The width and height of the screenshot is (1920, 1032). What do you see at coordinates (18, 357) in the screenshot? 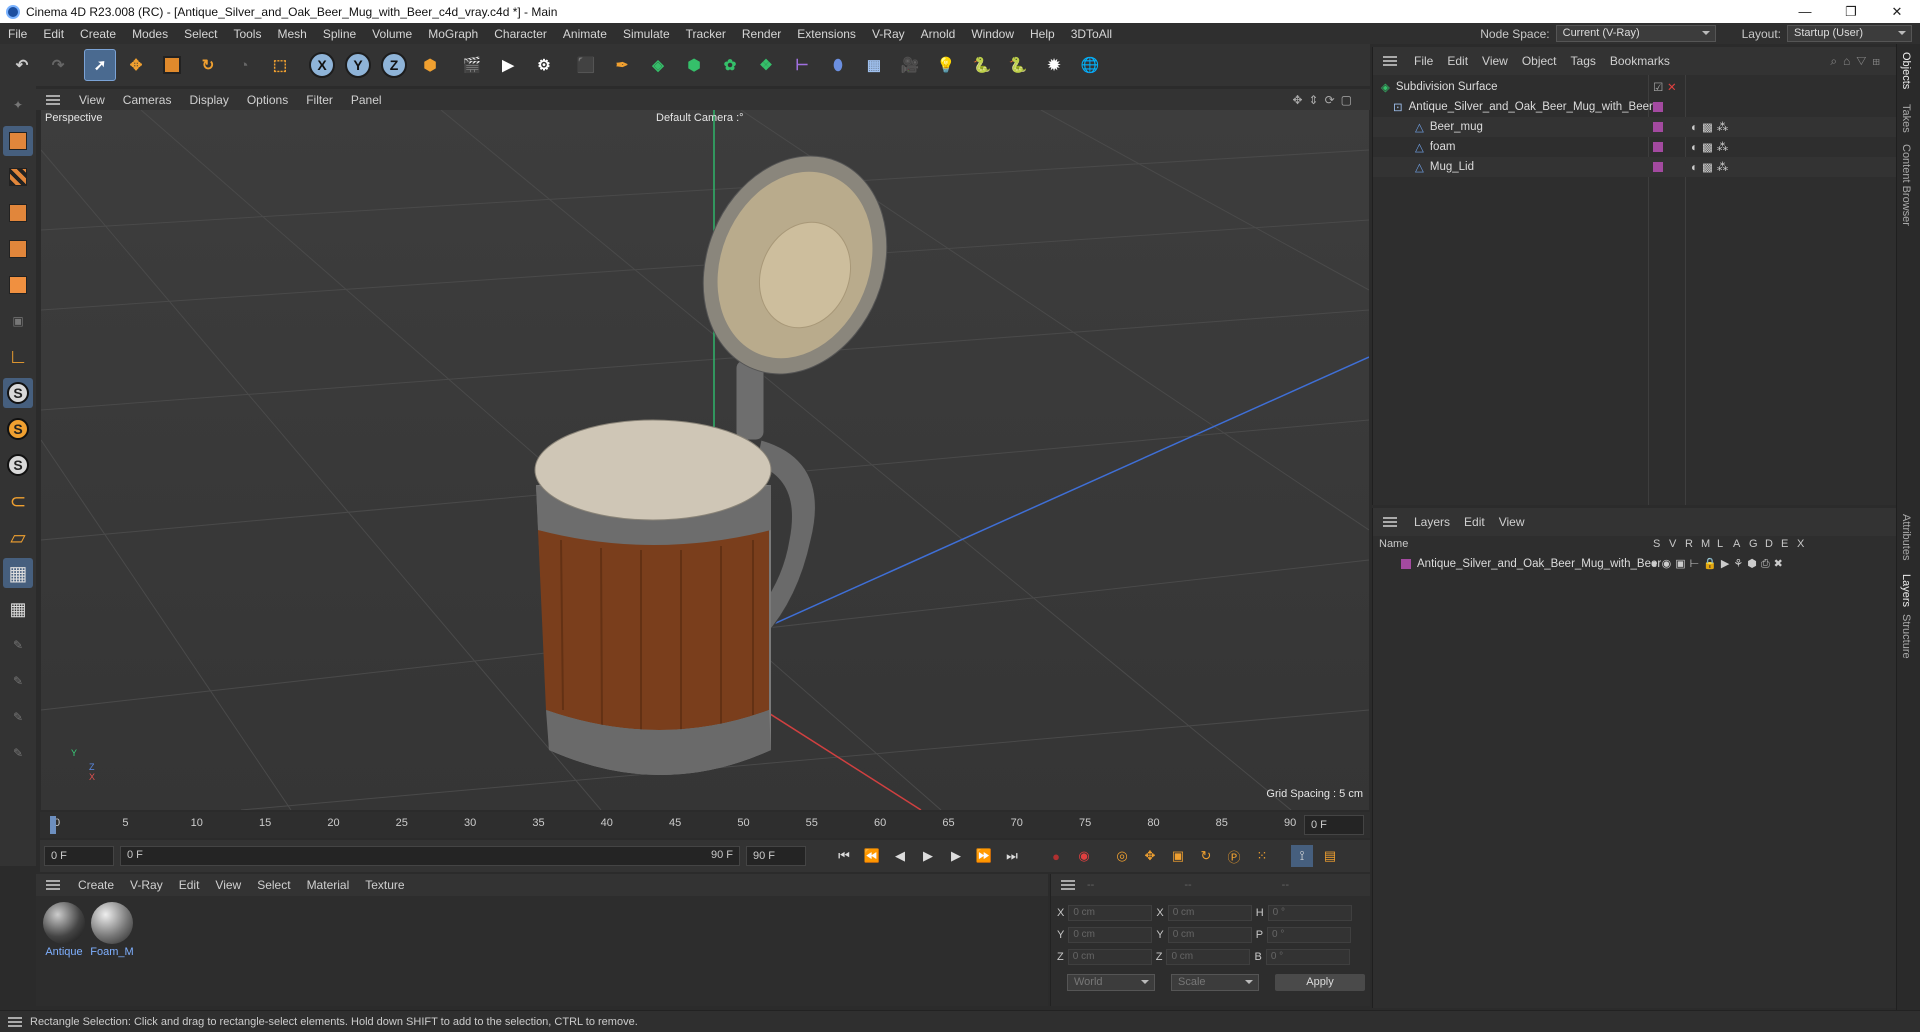
I see `workplane-icon: ∟` at bounding box center [18, 357].